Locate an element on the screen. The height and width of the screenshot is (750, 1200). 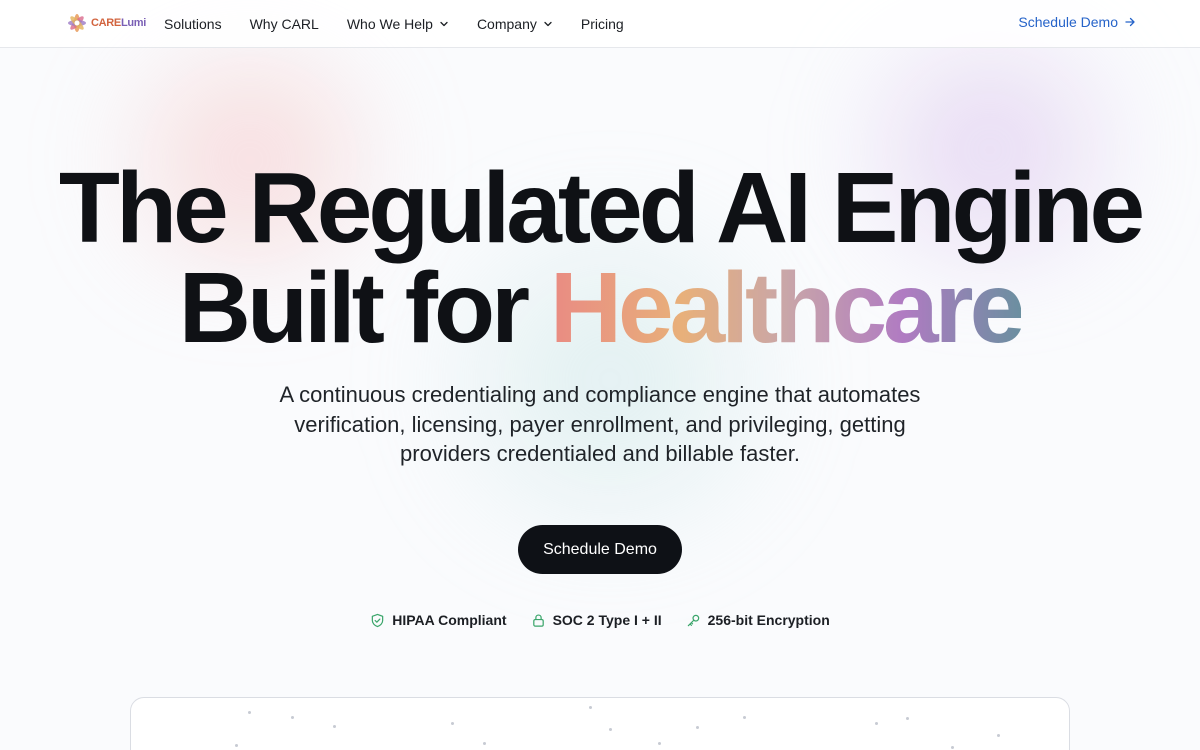
logo-text-care: CARE is located at coordinates (106, 23).